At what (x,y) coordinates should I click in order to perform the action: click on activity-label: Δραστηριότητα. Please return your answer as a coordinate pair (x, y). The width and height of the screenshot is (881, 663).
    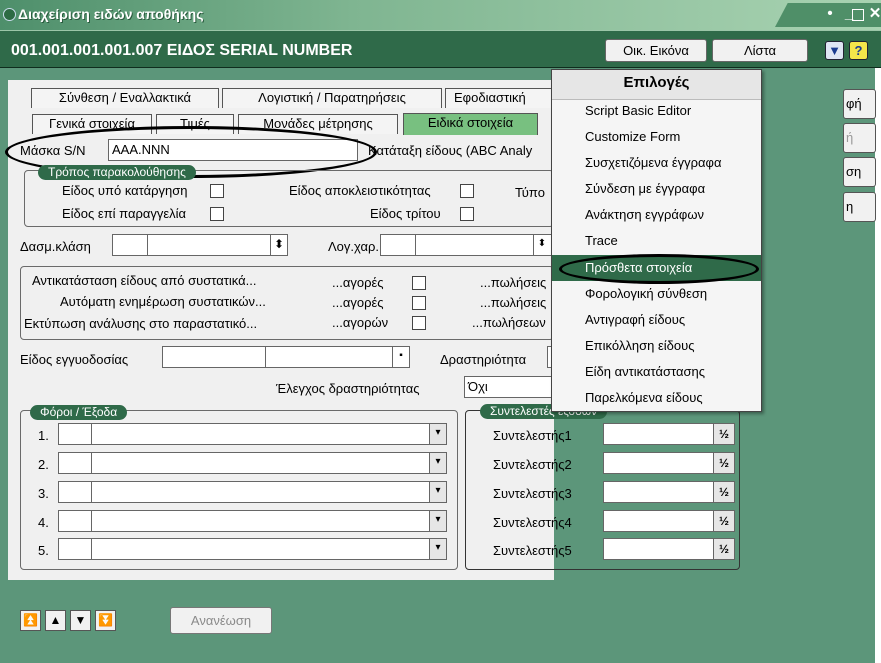
    Looking at the image, I should click on (483, 359).